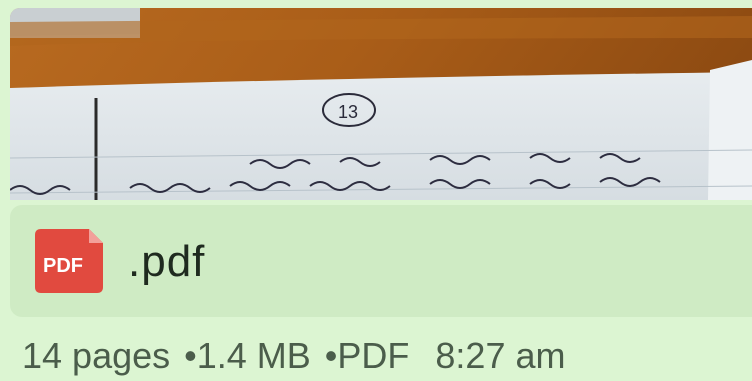 The height and width of the screenshot is (381, 752). Describe the element at coordinates (500, 355) in the screenshot. I see `message-time: 8:27 am` at that location.